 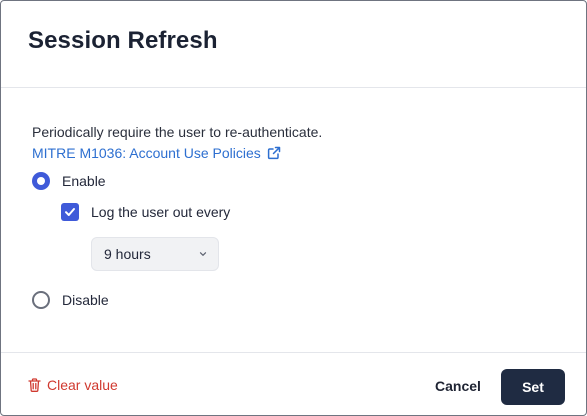 I want to click on logout-checkbox, so click(x=70, y=212).